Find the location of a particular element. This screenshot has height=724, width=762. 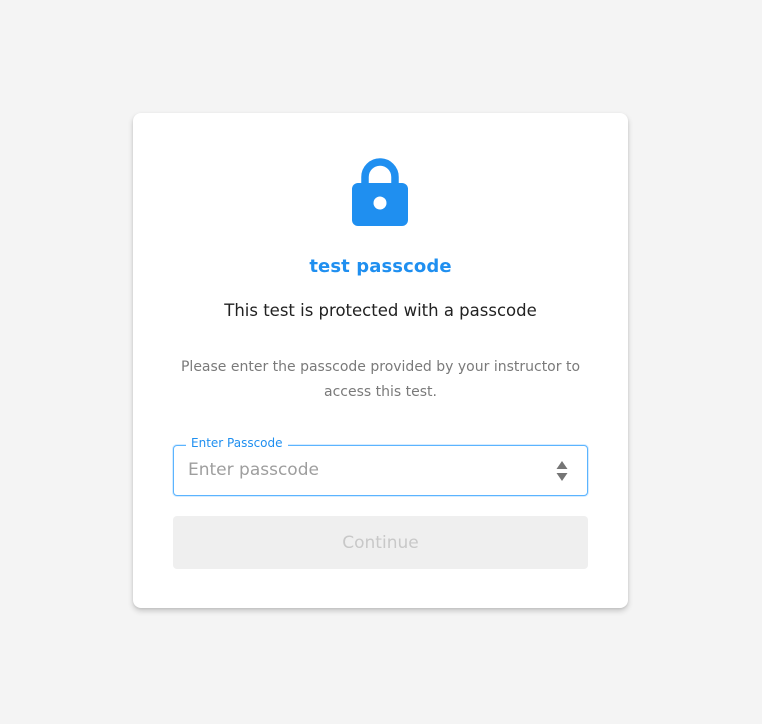

passcode-input is located at coordinates (358, 470).